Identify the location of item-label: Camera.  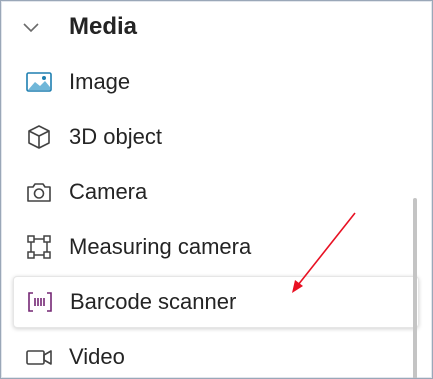
(108, 191).